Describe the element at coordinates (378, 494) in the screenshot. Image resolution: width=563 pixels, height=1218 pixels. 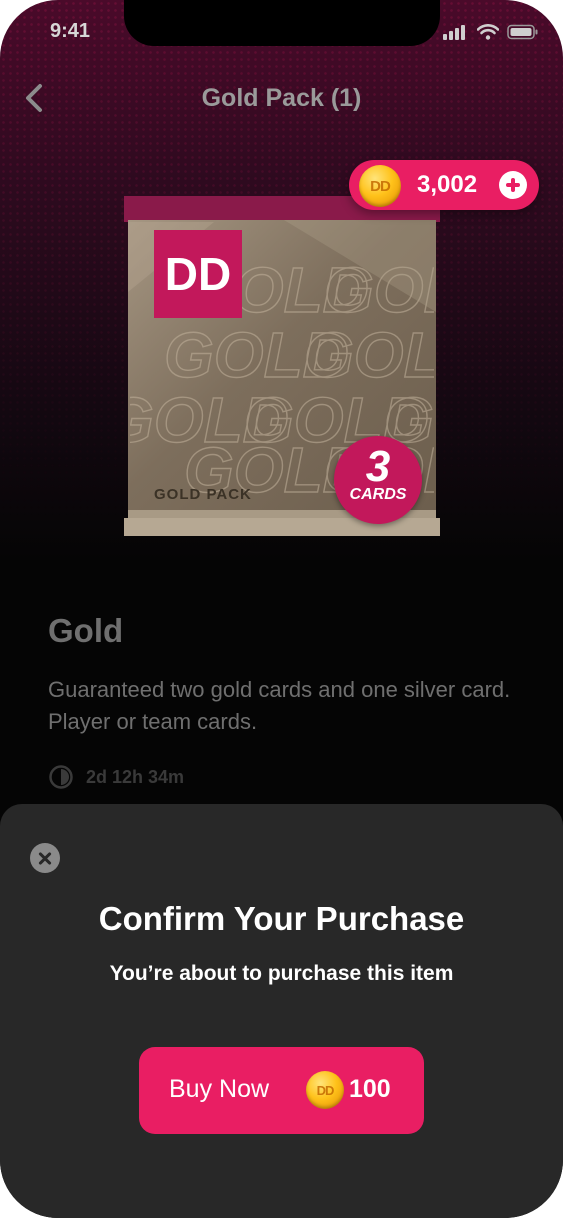
I see `cards-label: CARDS` at that location.